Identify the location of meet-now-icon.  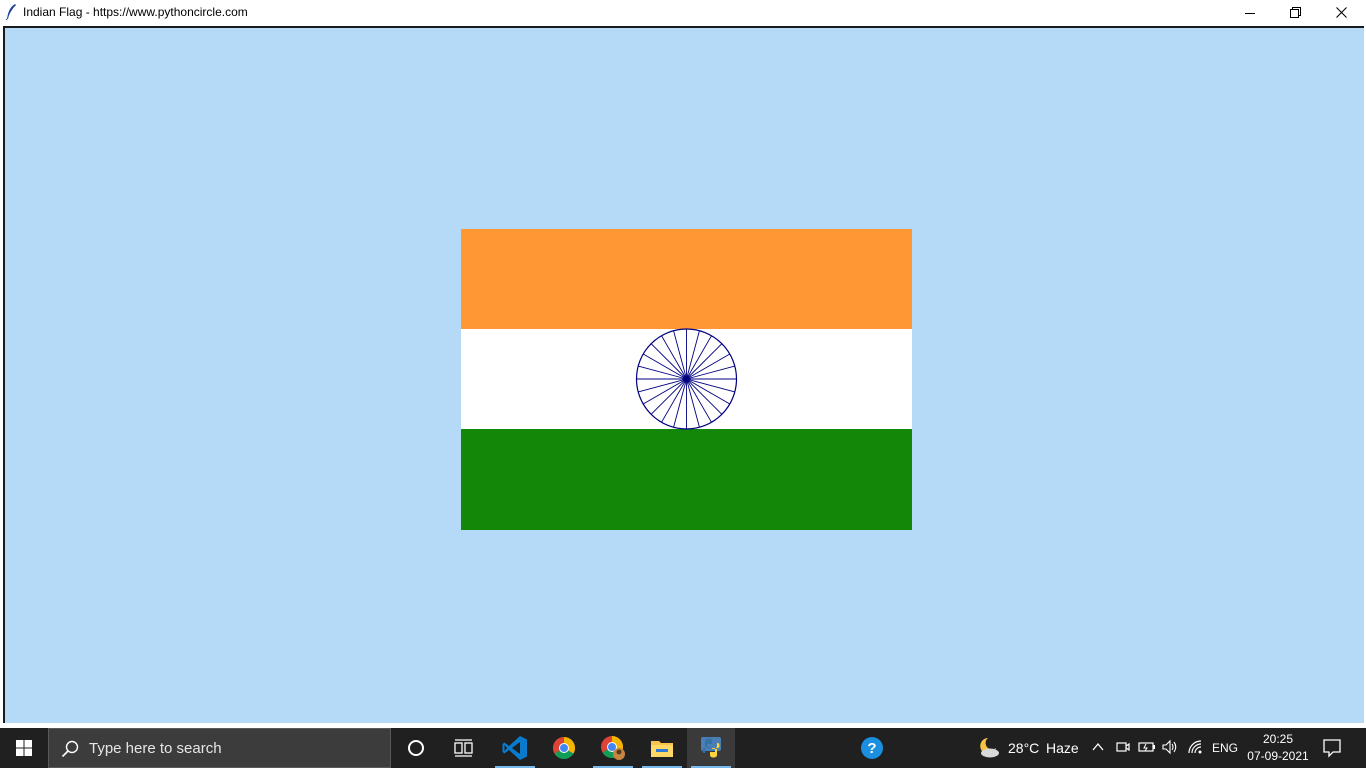
(1123, 747).